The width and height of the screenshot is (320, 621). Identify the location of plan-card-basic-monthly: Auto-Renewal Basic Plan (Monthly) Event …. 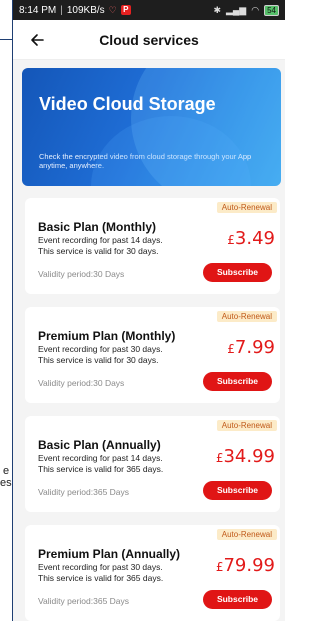
(152, 246).